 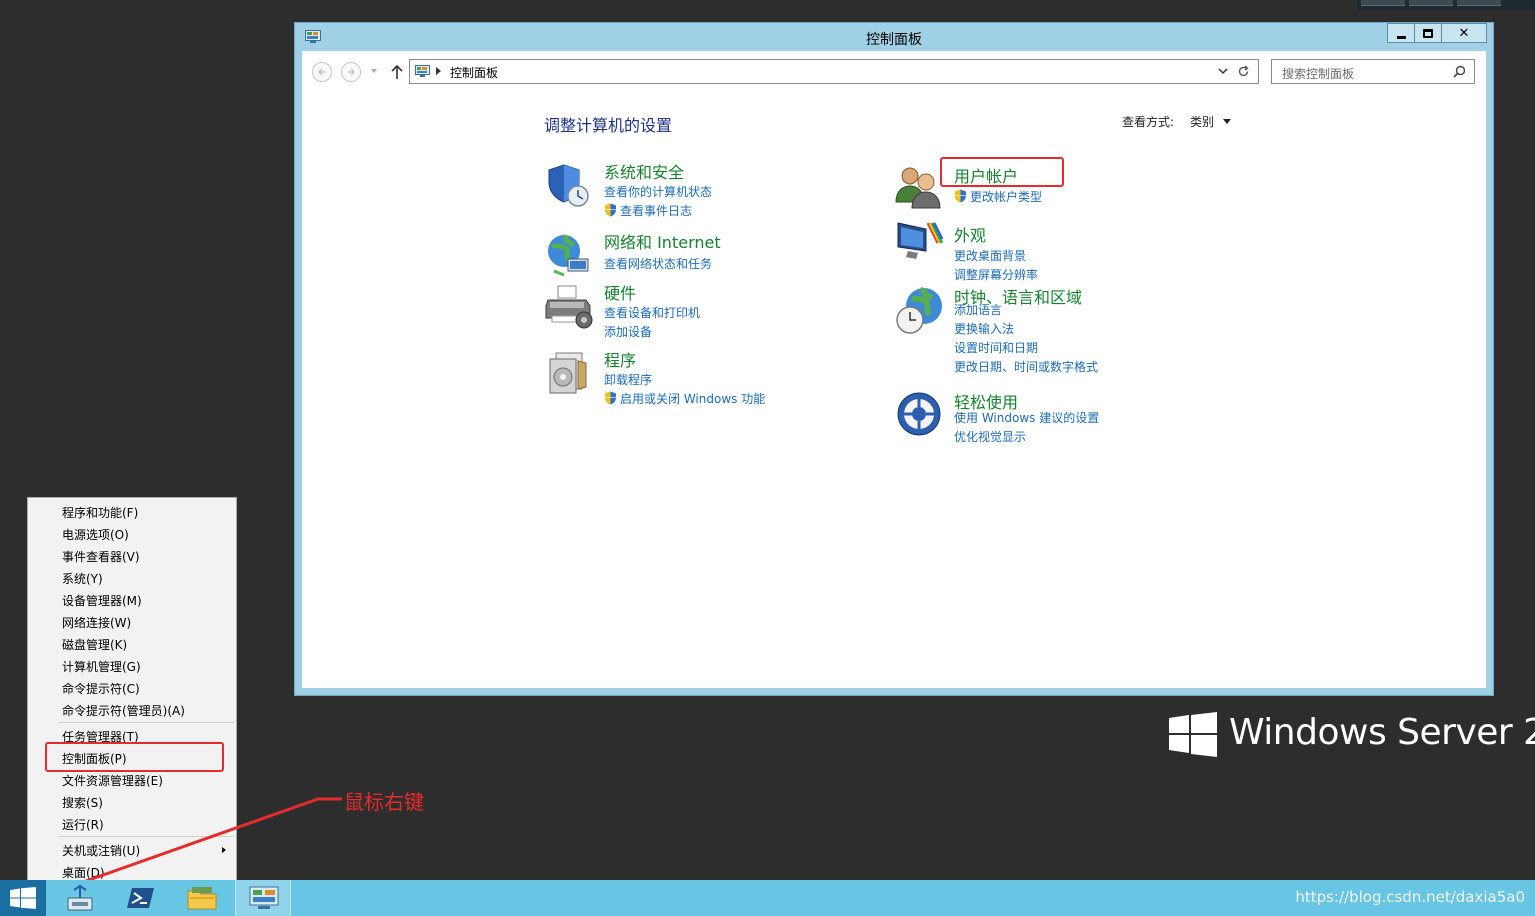 What do you see at coordinates (1002, 172) in the screenshot?
I see `highlight-box-user-accounts` at bounding box center [1002, 172].